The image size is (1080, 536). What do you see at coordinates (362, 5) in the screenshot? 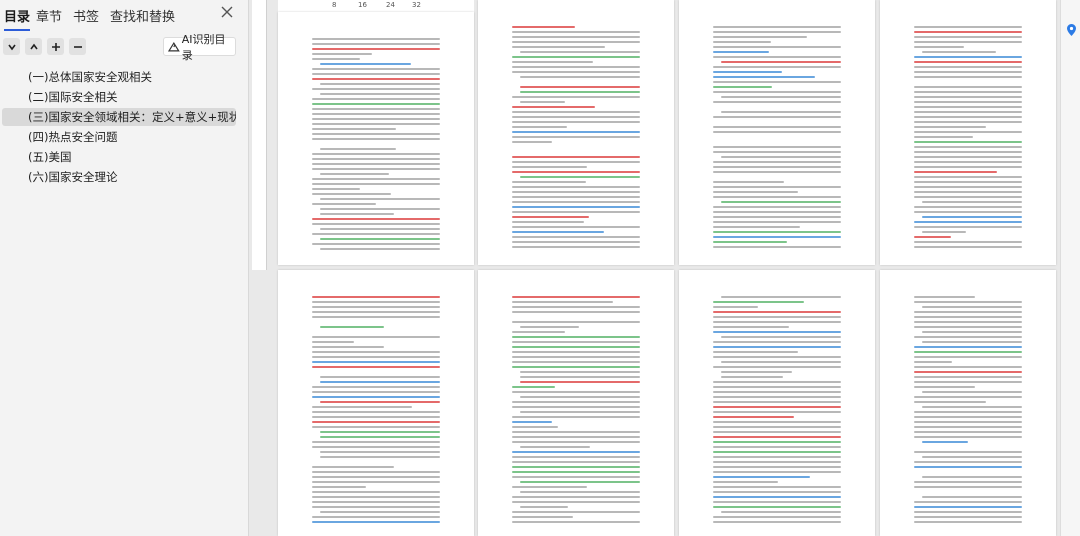
I see `ruler-mark: 16` at bounding box center [362, 5].